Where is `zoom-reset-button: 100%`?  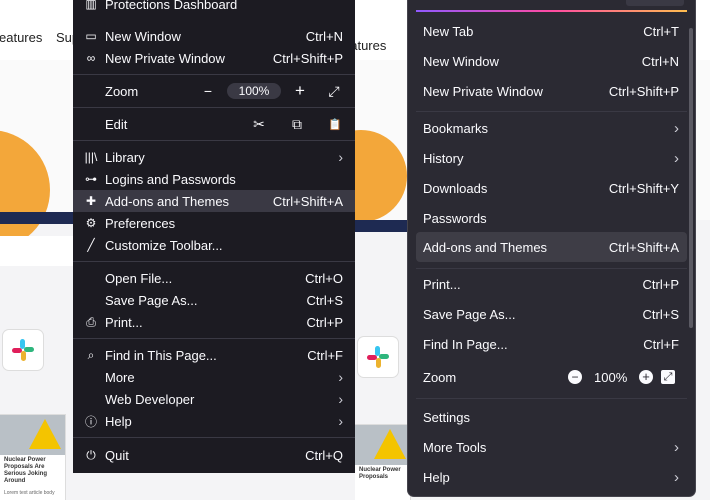
zoom-reset-button: 100% is located at coordinates (254, 91).